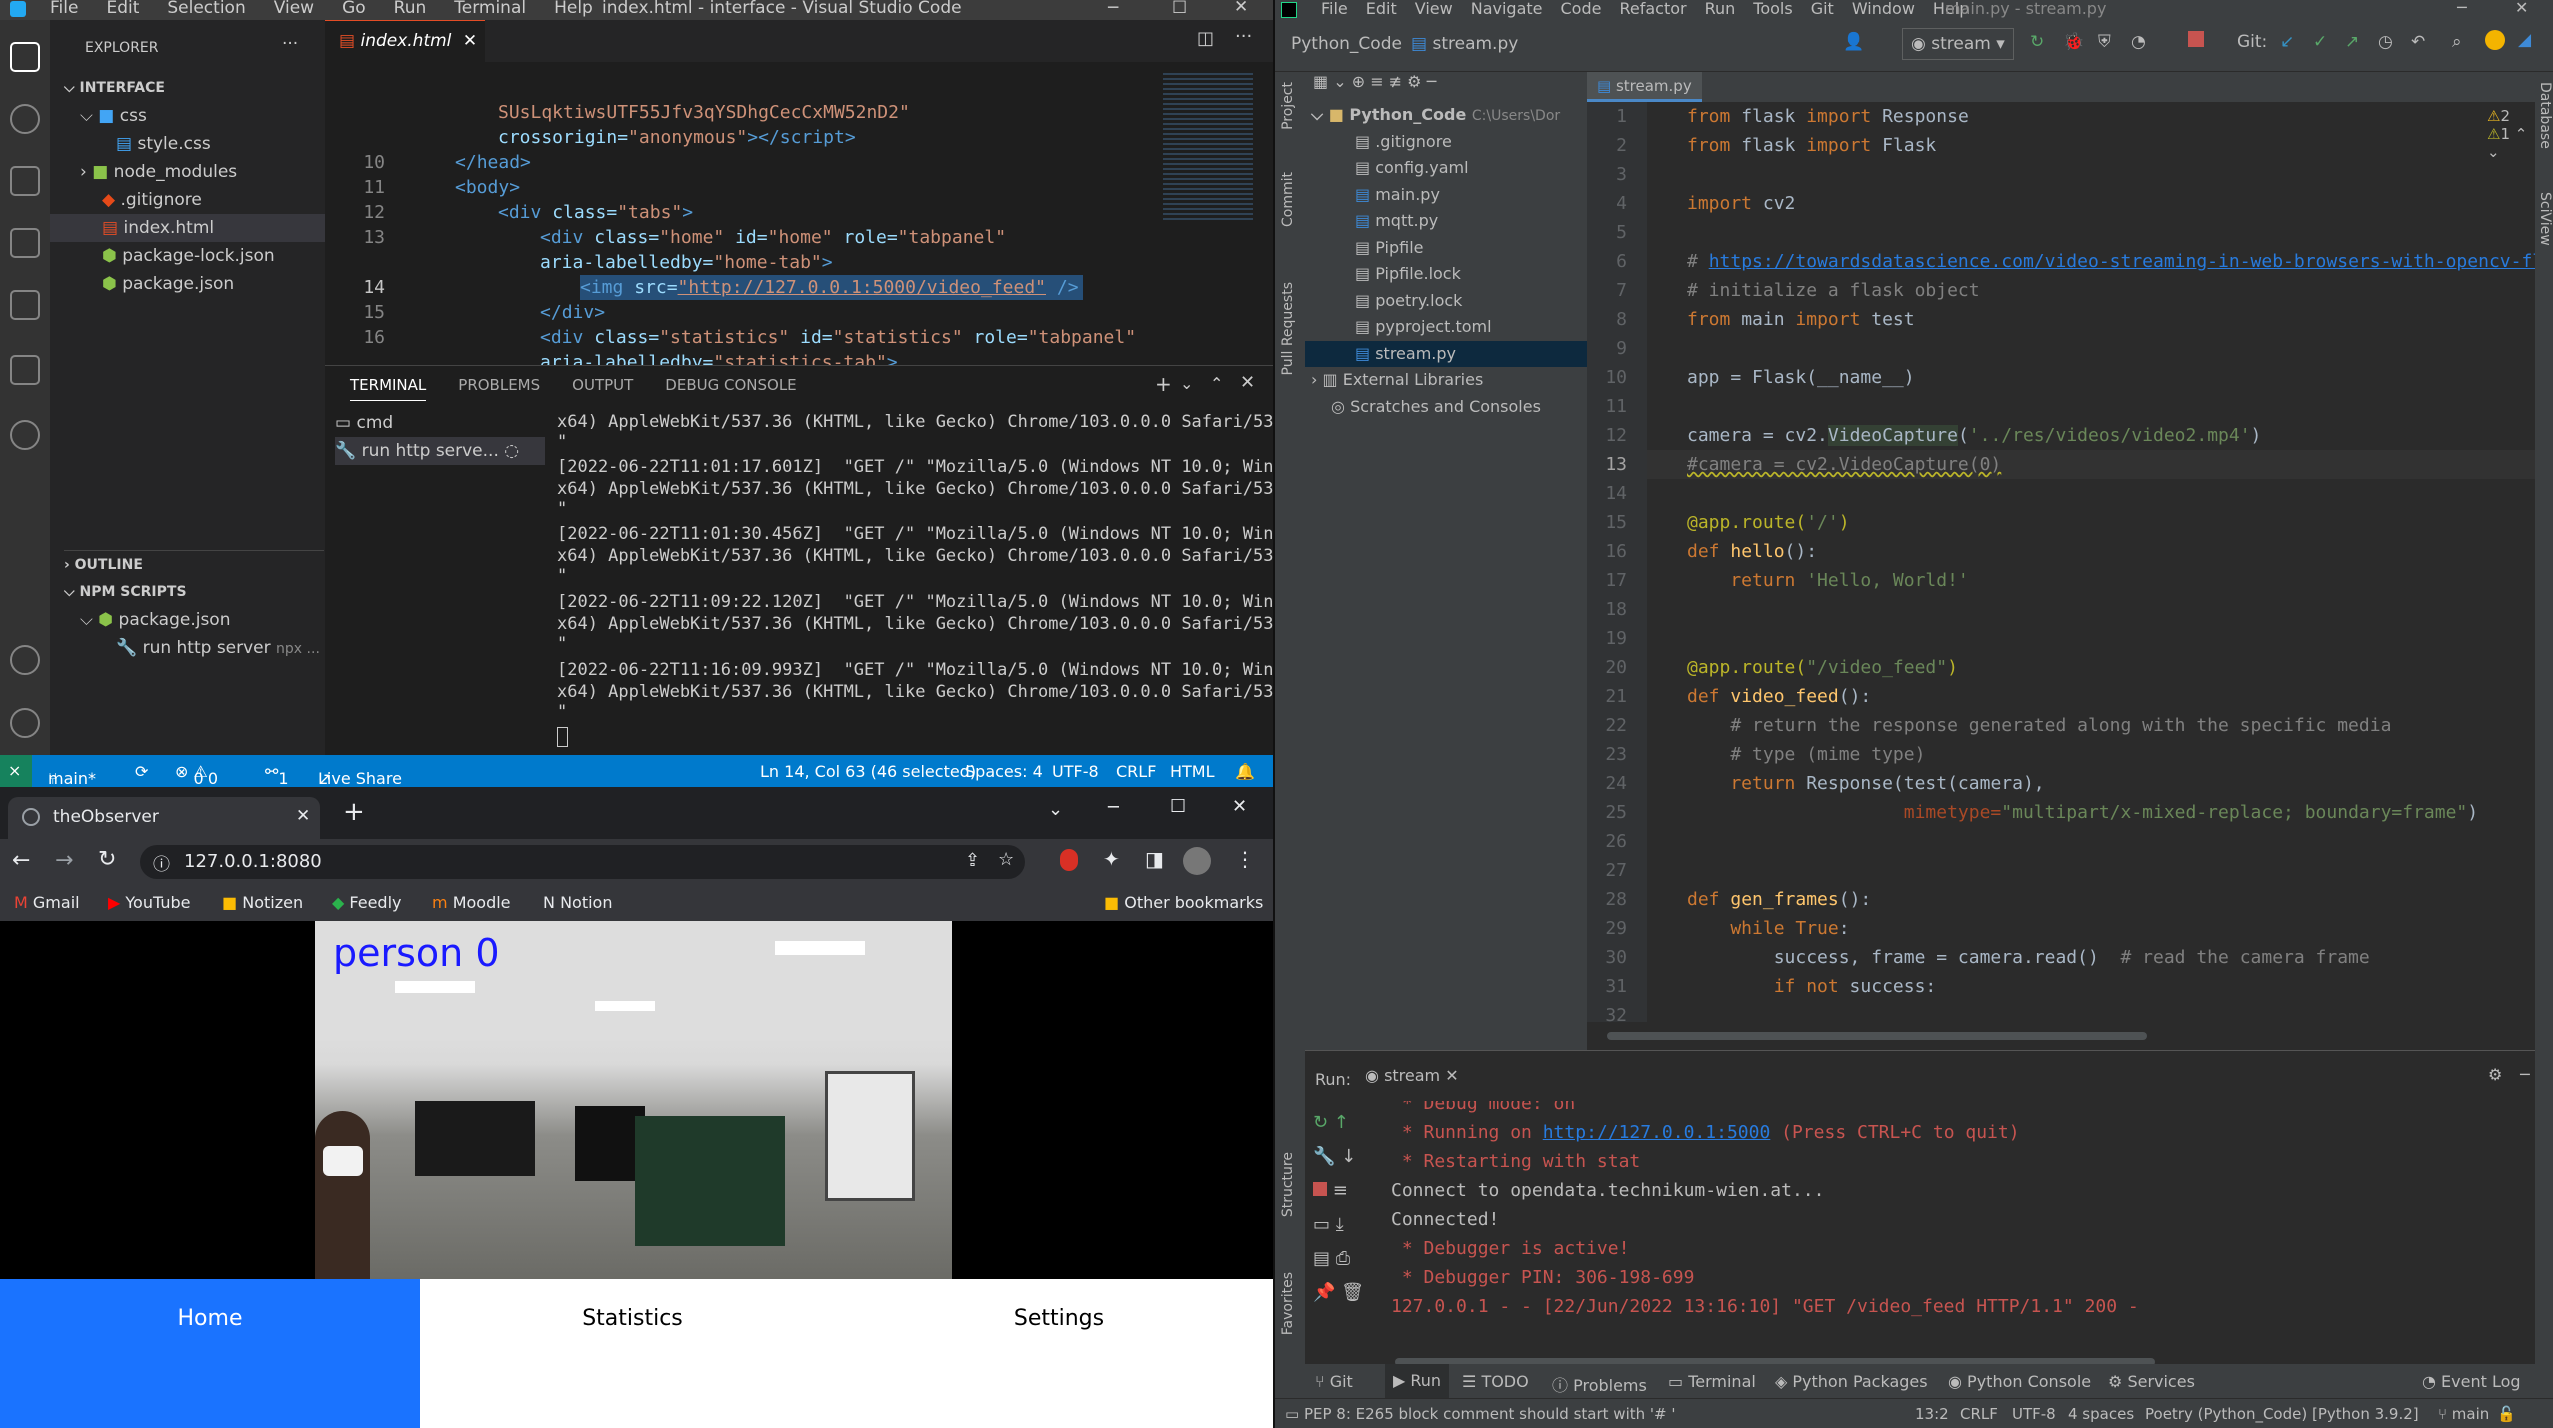 The image size is (2553, 1428). What do you see at coordinates (1178, 806) in the screenshot?
I see `maximize-icon: ☐` at bounding box center [1178, 806].